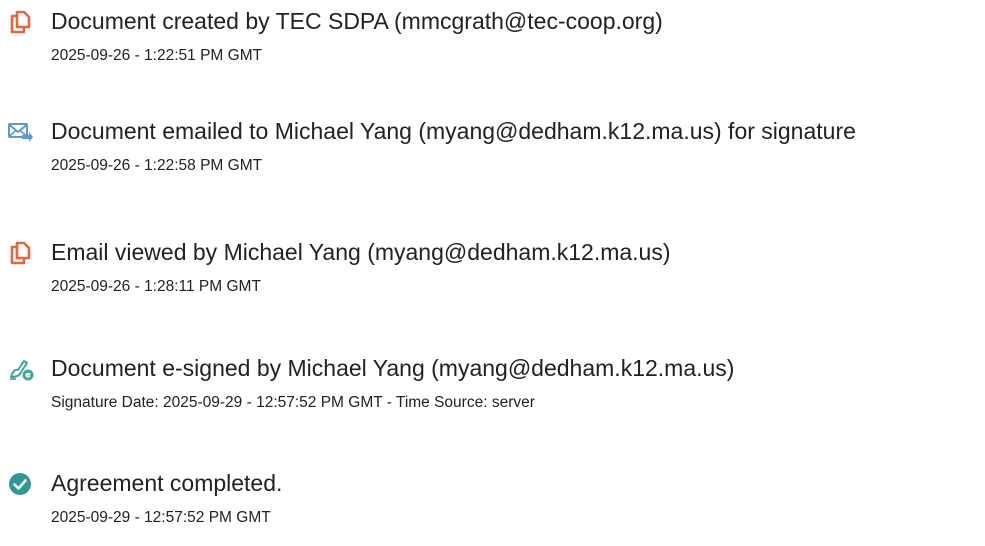 Image resolution: width=985 pixels, height=546 pixels. Describe the element at coordinates (20, 132) in the screenshot. I see `email-sent-icon` at that location.